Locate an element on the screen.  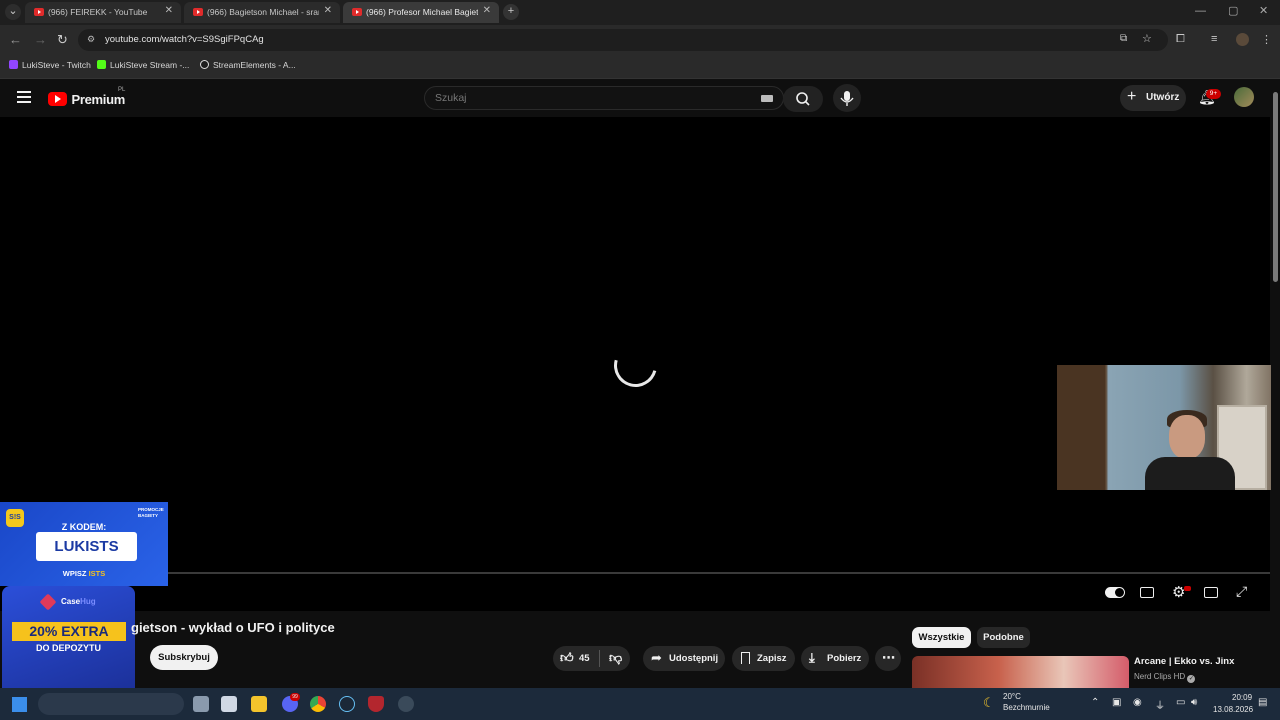
minimize-window-icon: — is located at coordinates (1200, 11).